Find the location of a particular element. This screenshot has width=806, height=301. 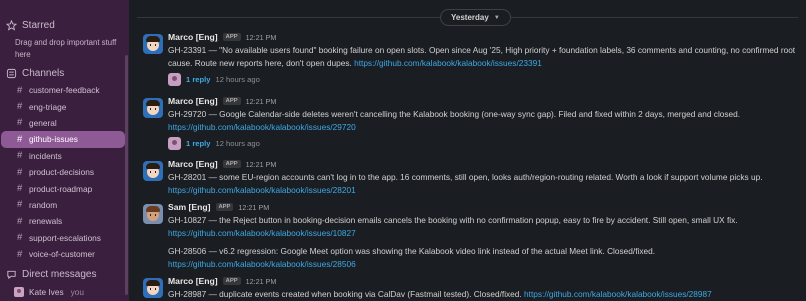

message-header: Sam [Eng] APP 12:21 PM is located at coordinates (218, 207).